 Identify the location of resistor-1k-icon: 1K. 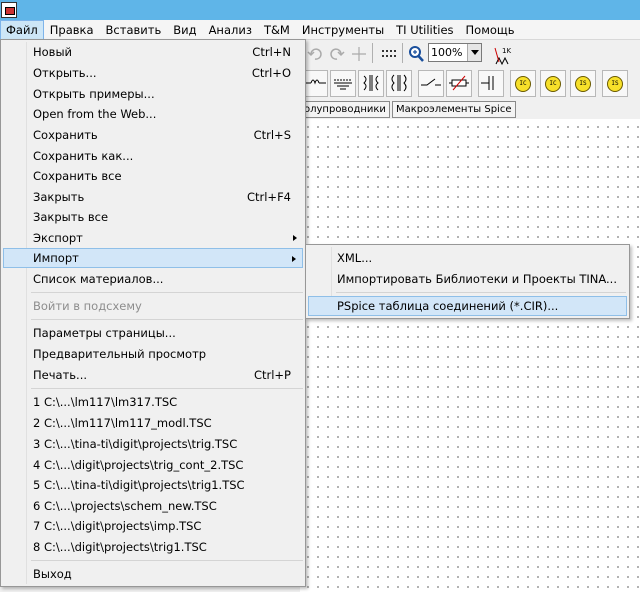
(500, 54).